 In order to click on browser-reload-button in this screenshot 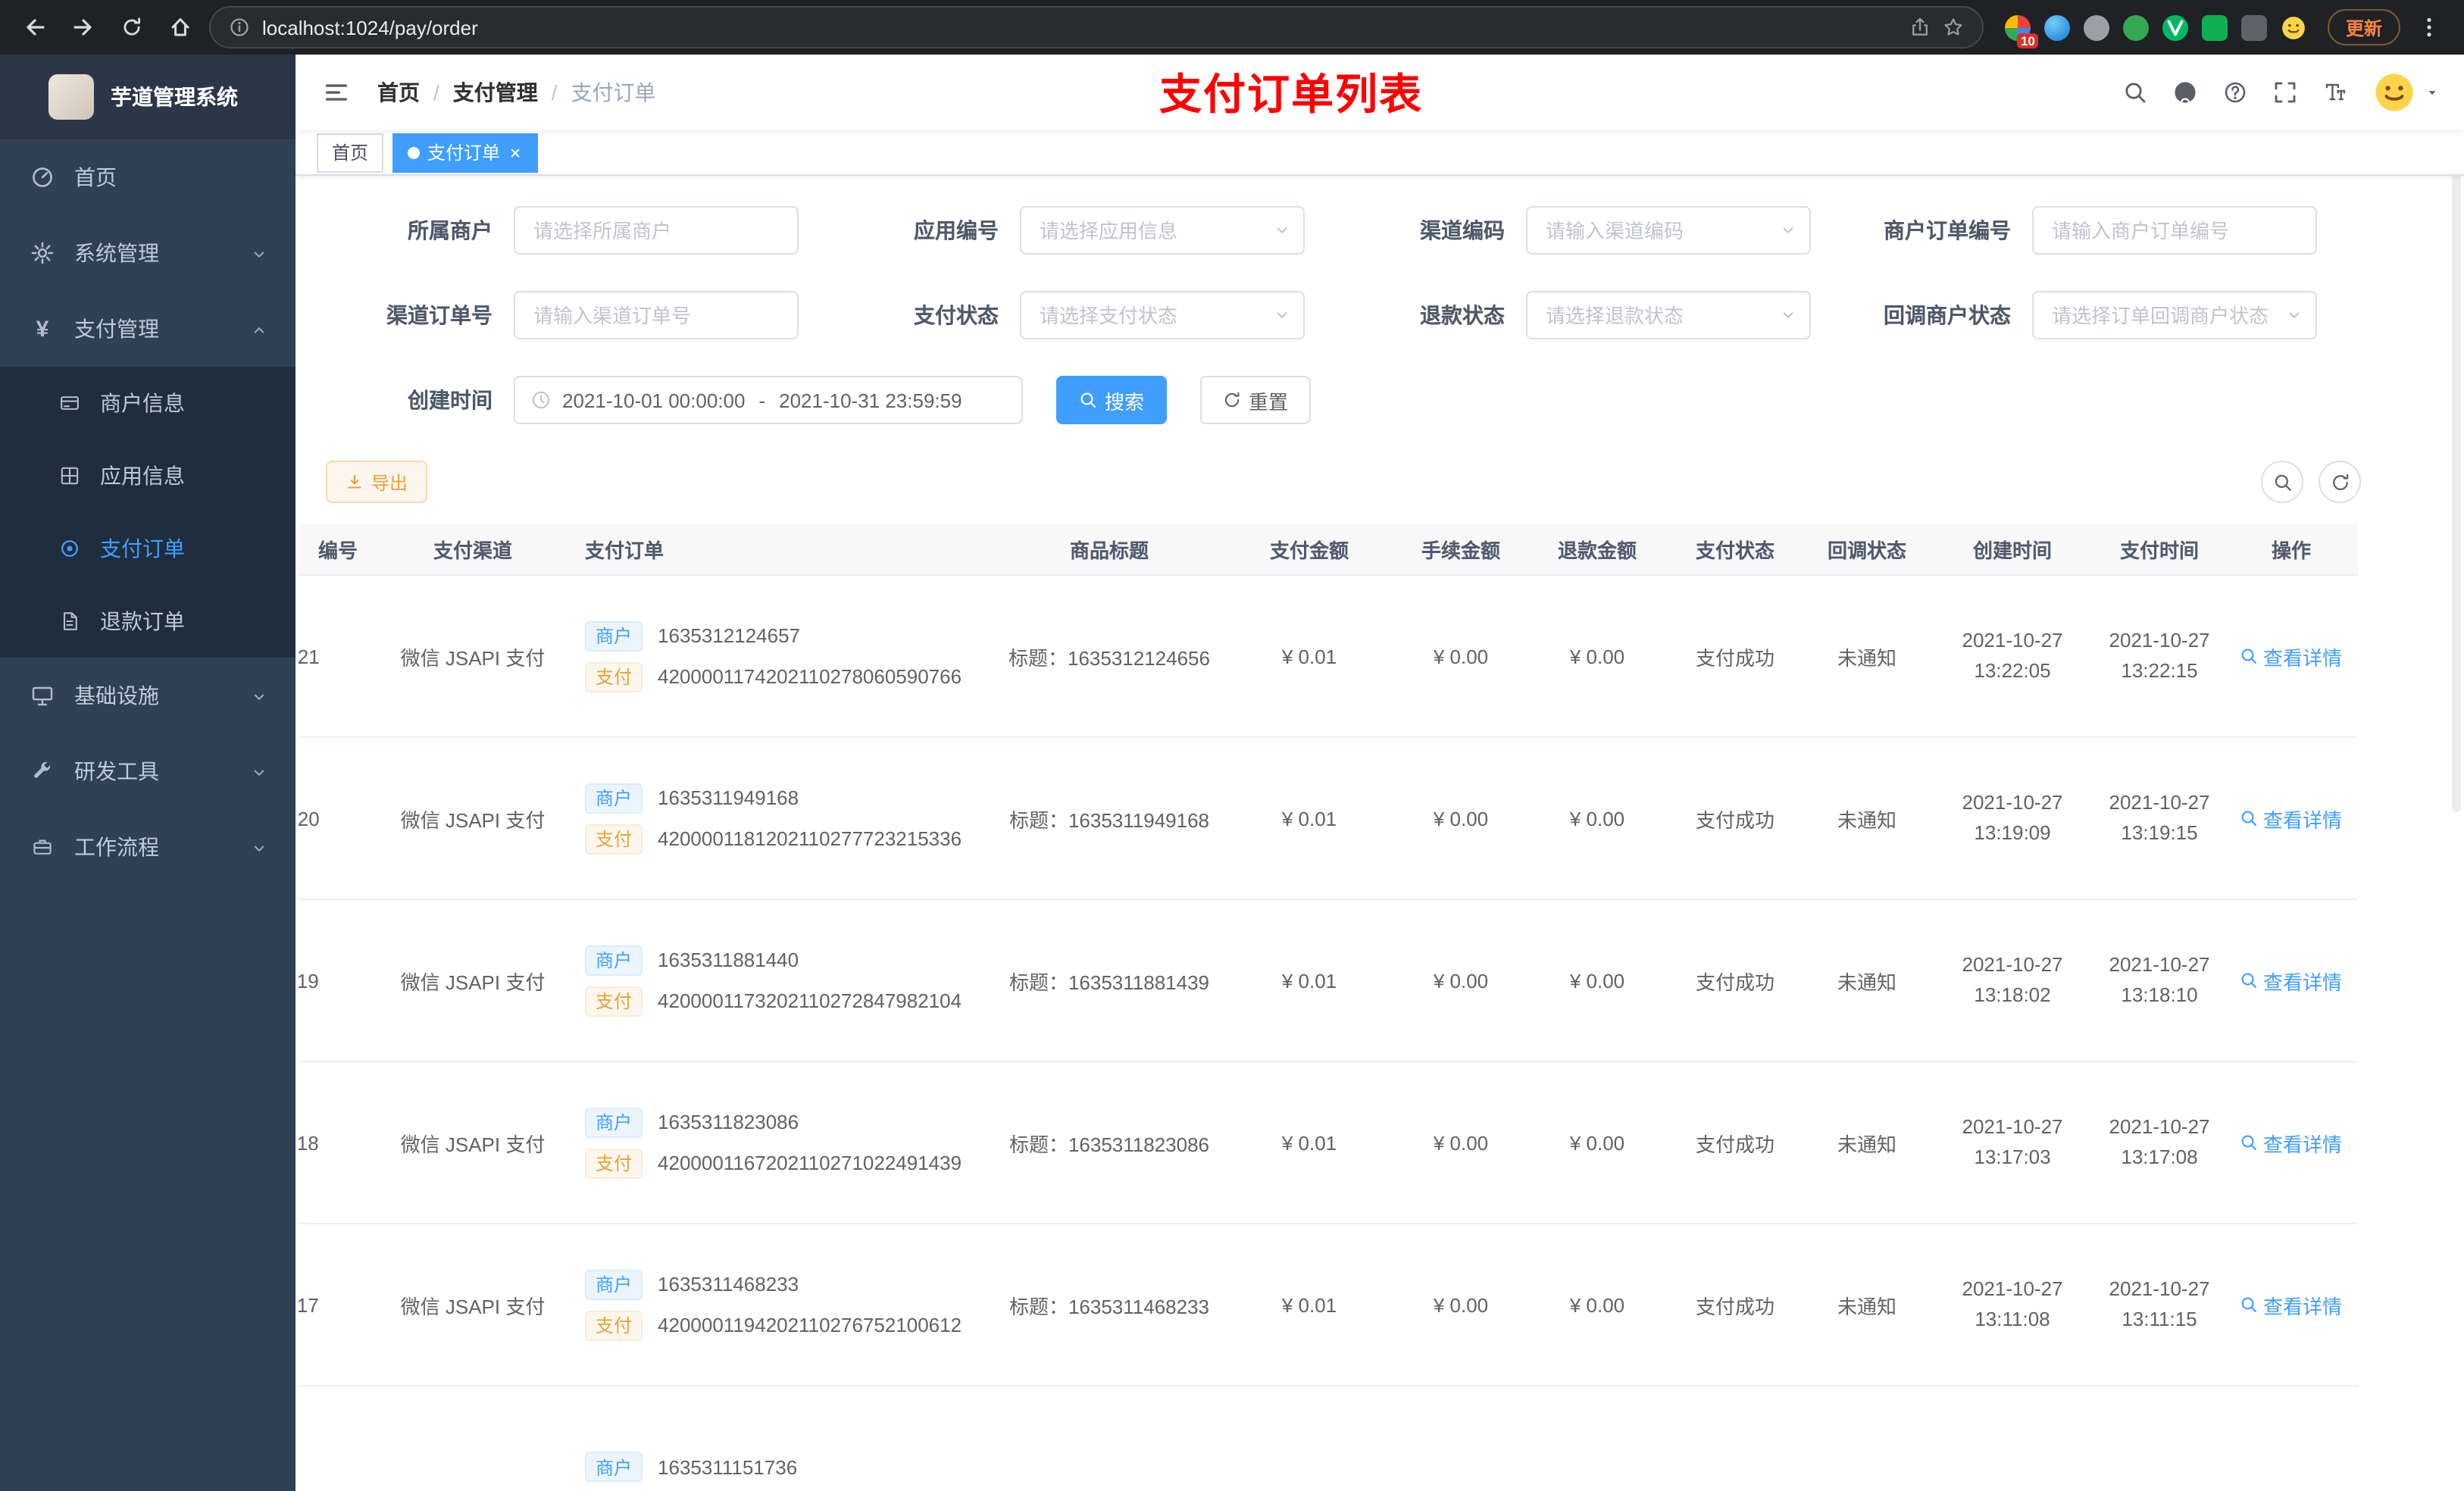, I will do `click(132, 27)`.